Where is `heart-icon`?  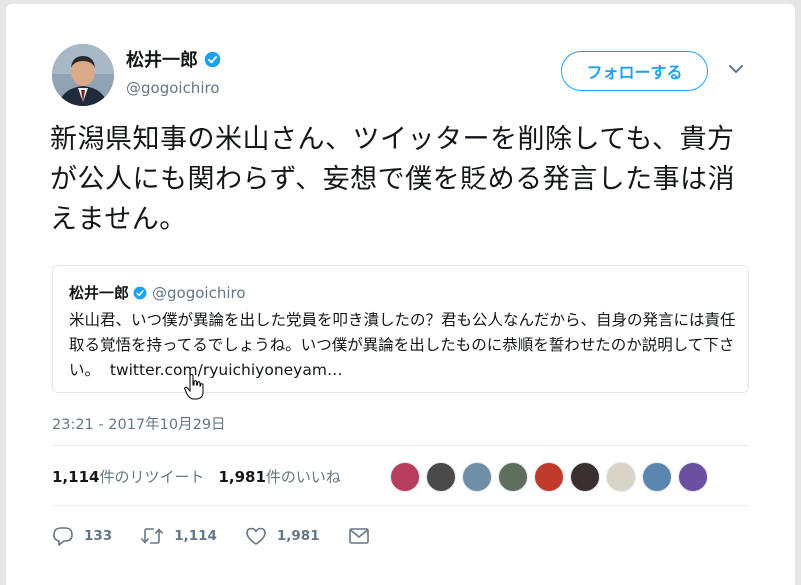 heart-icon is located at coordinates (256, 536).